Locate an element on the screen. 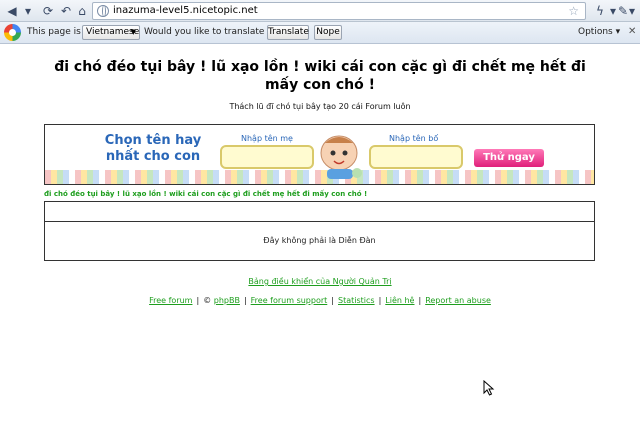  statistics-link: Statistics is located at coordinates (356, 300).